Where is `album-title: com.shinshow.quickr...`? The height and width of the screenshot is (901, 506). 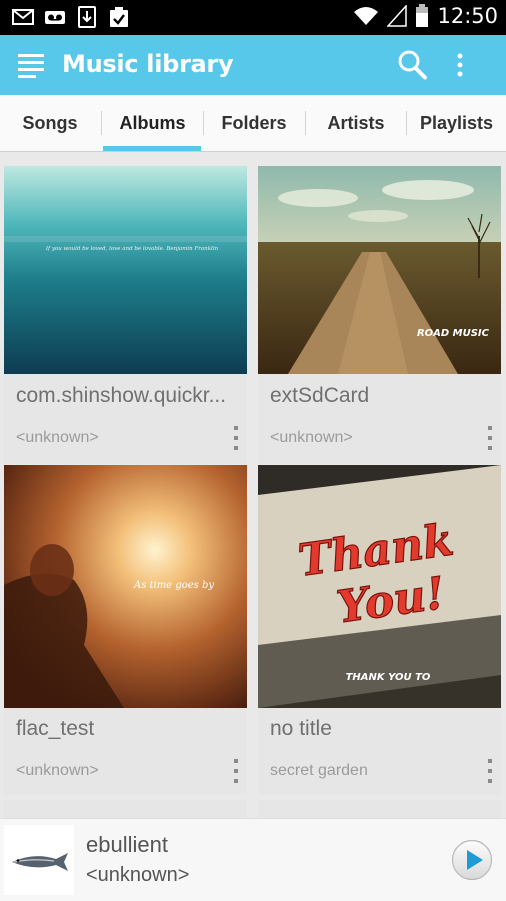 album-title: com.shinshow.quickr... is located at coordinates (121, 395).